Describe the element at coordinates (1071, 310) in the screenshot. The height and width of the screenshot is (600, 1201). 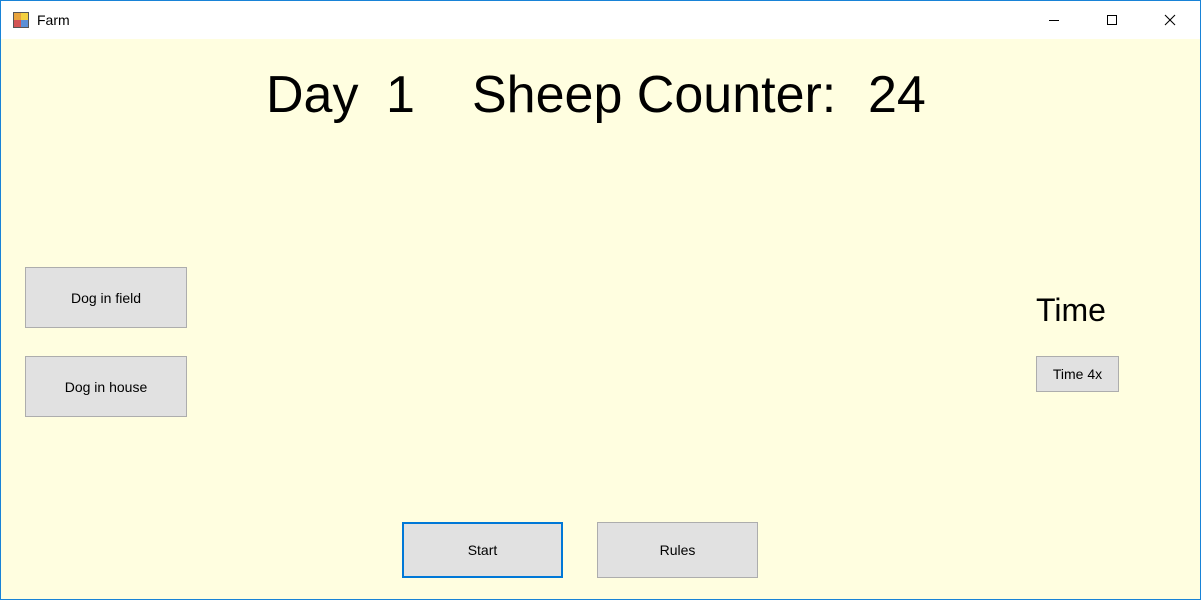
I see `time-label: Time` at that location.